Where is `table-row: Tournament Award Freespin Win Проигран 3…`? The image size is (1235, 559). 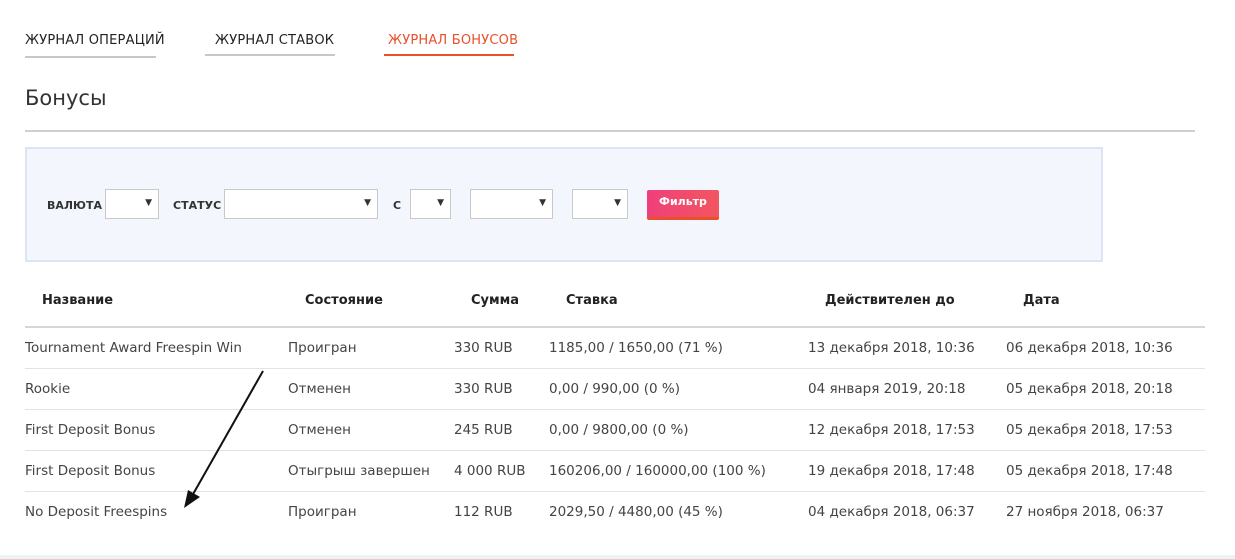 table-row: Tournament Award Freespin Win Проигран 3… is located at coordinates (615, 348).